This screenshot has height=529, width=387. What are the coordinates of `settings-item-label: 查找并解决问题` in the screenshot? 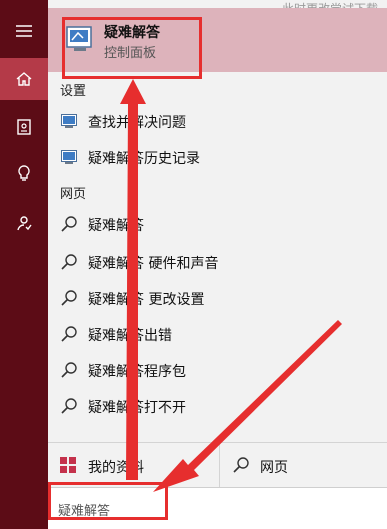 It's located at (137, 123).